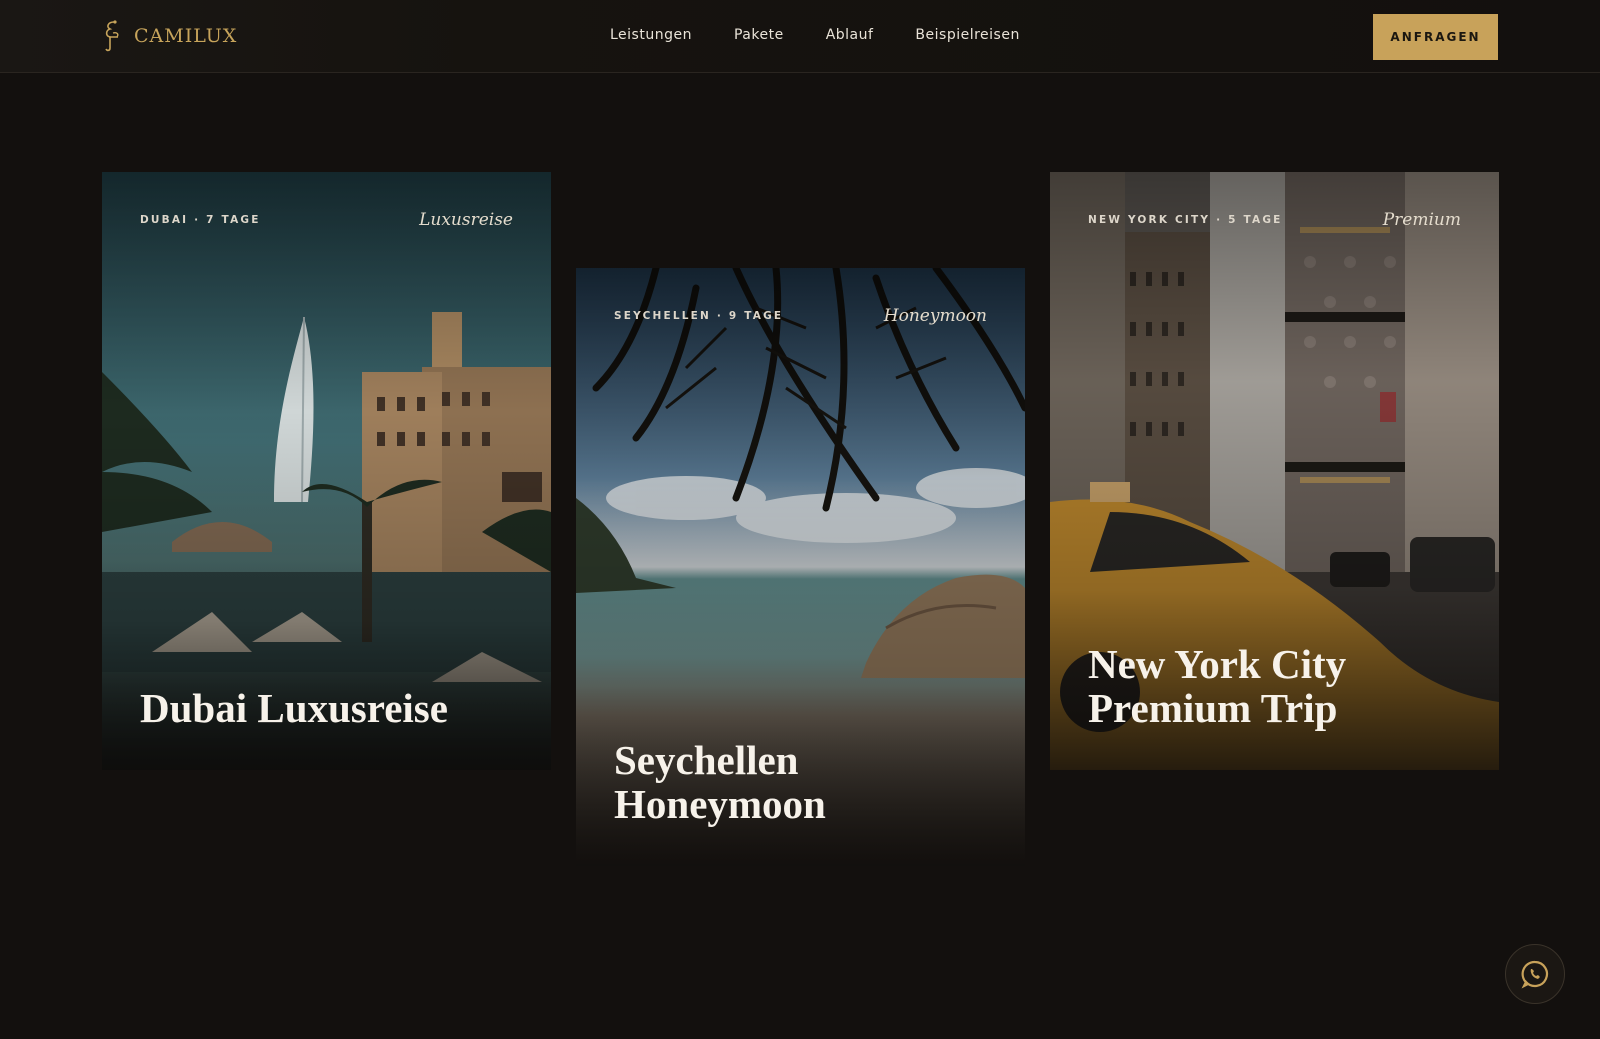 This screenshot has width=1600, height=1039. Describe the element at coordinates (699, 316) in the screenshot. I see `trip-meta: SEYCHELLEN · 9 TAGE` at that location.